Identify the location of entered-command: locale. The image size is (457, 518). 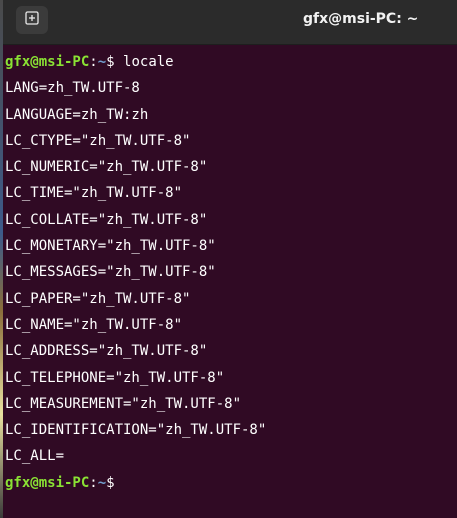
(148, 62).